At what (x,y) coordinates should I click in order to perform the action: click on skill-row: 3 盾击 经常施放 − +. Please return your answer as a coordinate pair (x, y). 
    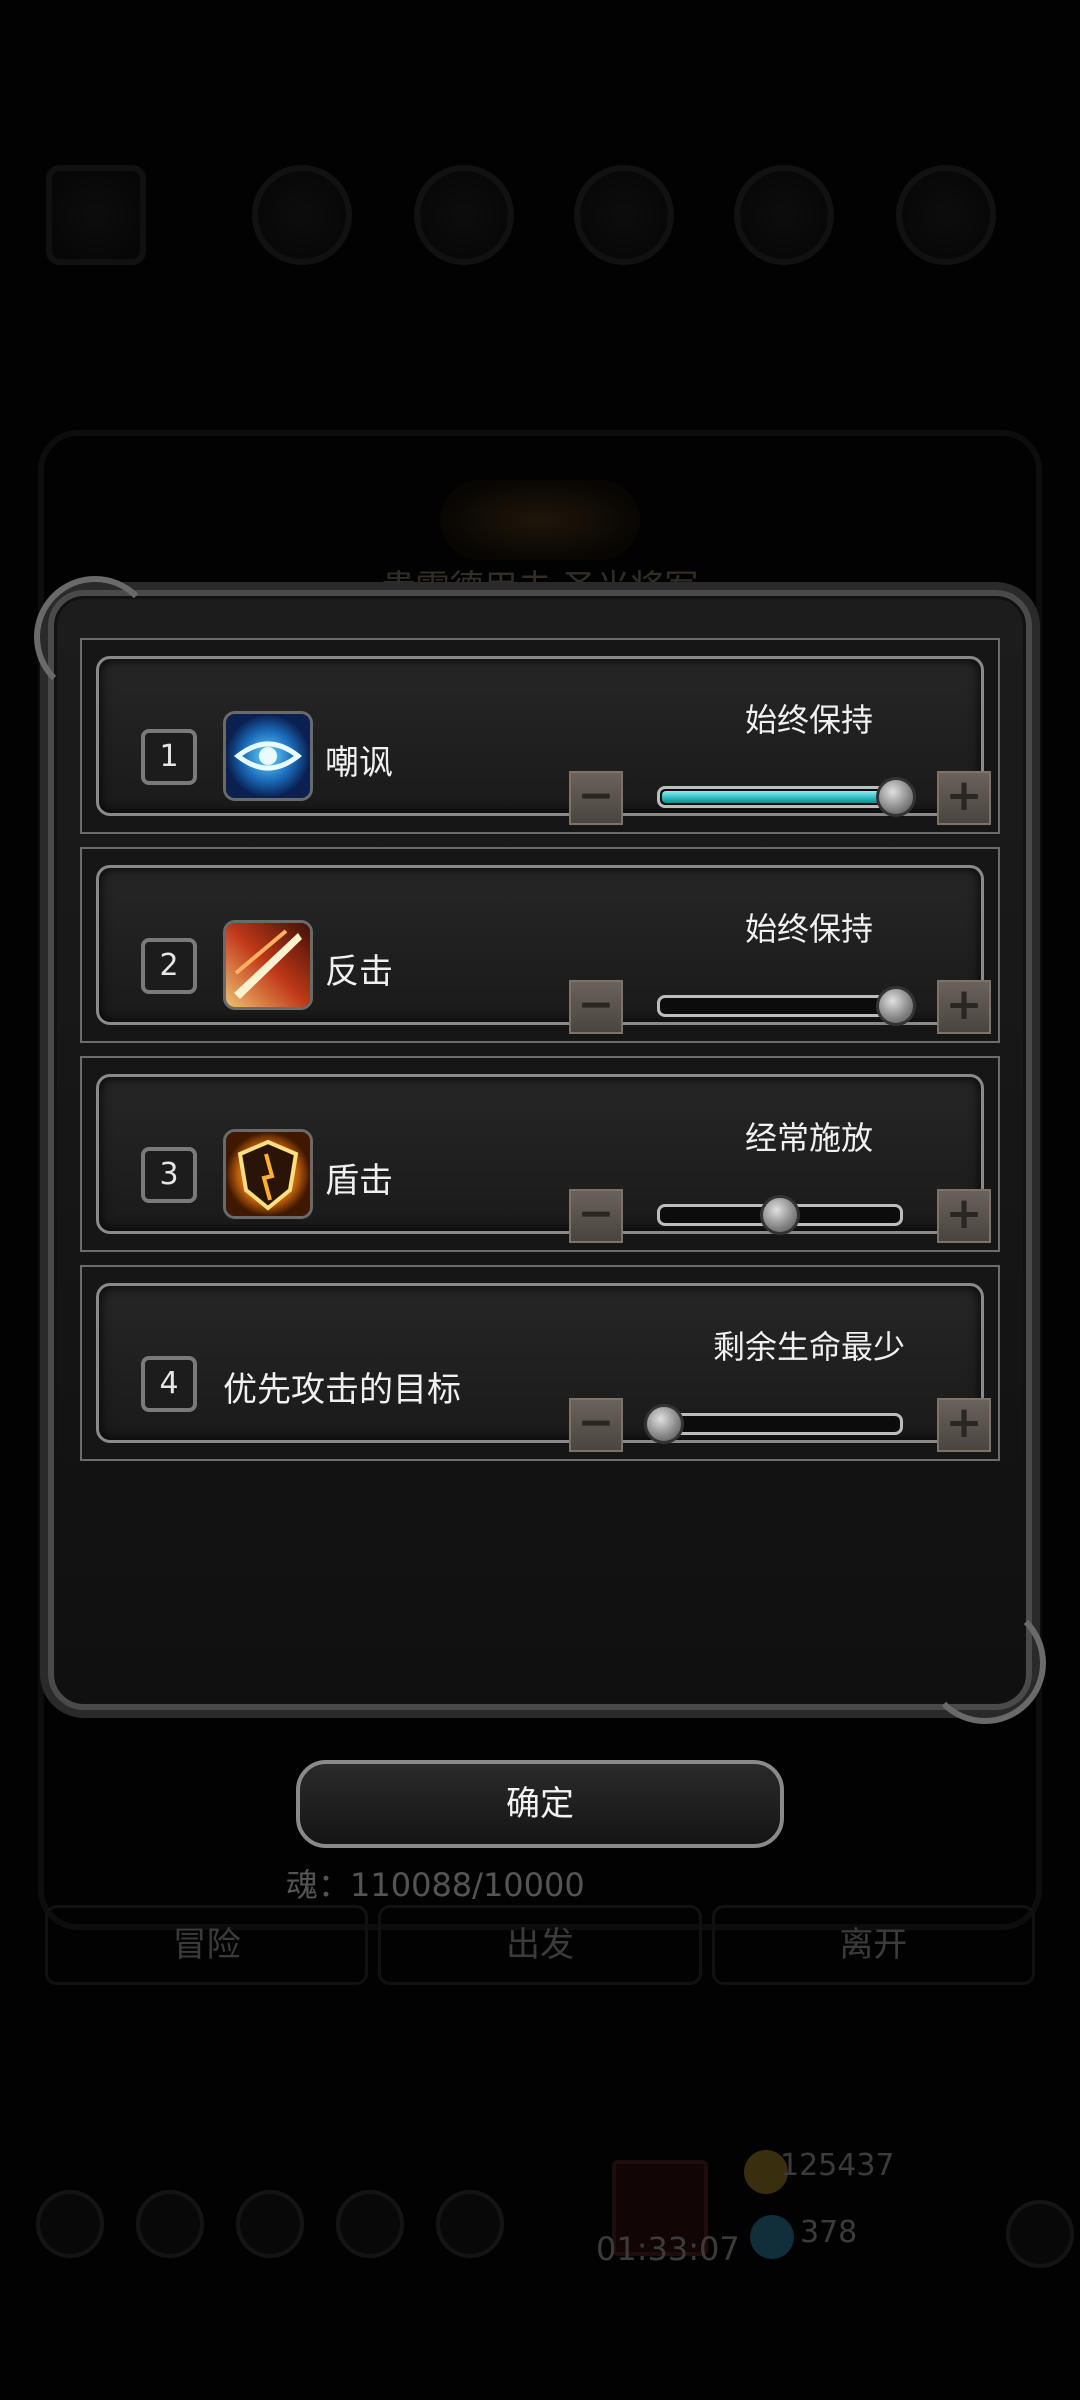
    Looking at the image, I should click on (540, 1154).